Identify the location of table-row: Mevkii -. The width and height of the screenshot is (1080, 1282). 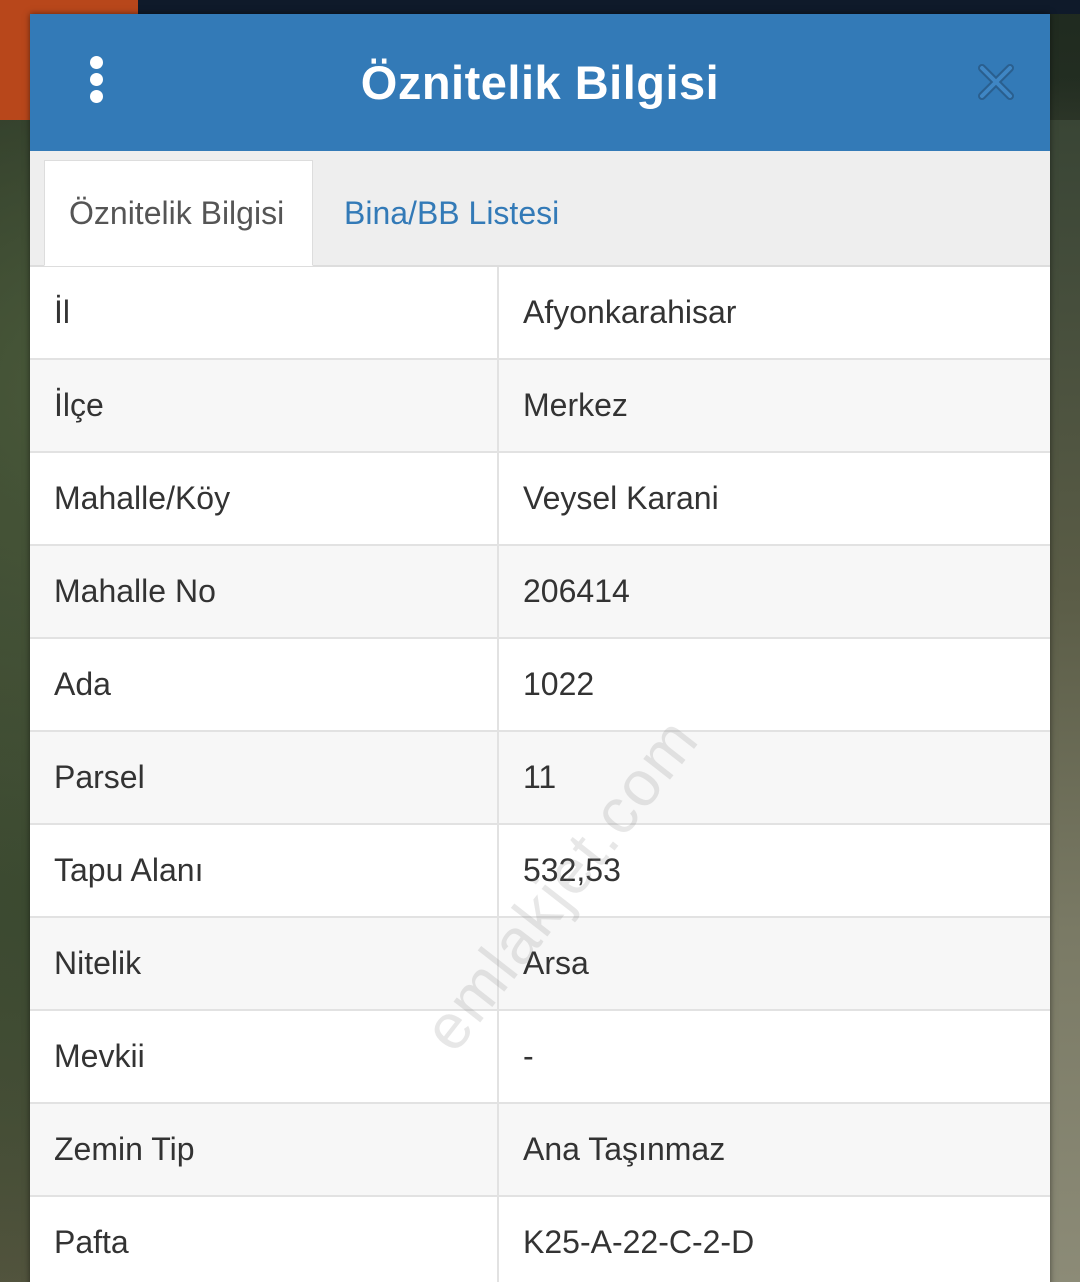
(540, 1057).